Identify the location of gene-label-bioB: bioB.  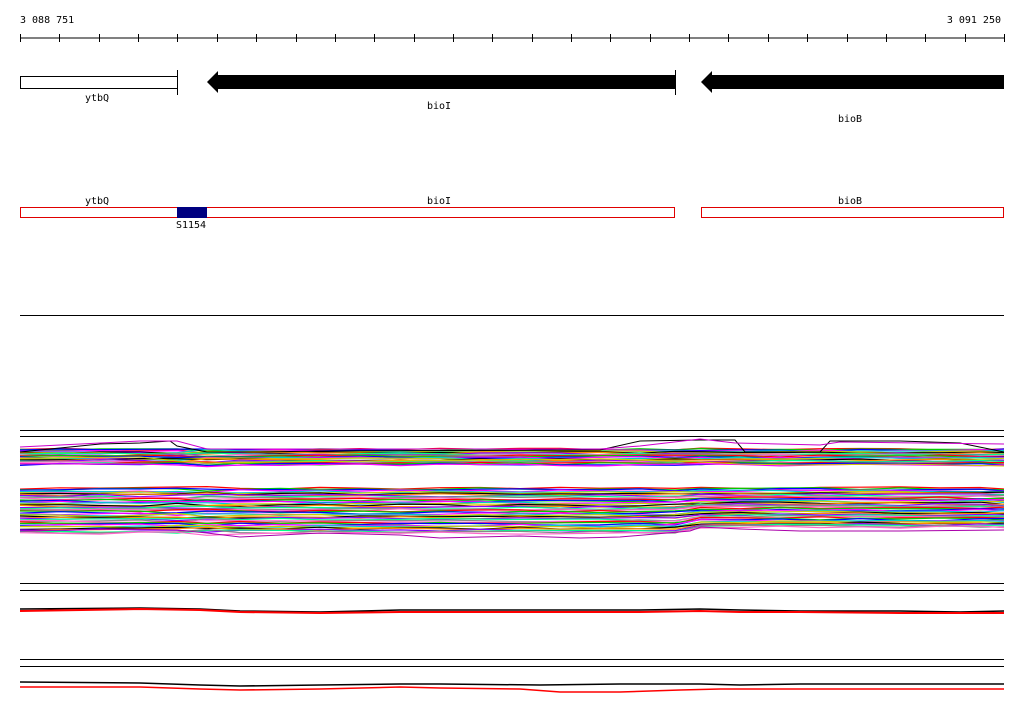
(850, 119).